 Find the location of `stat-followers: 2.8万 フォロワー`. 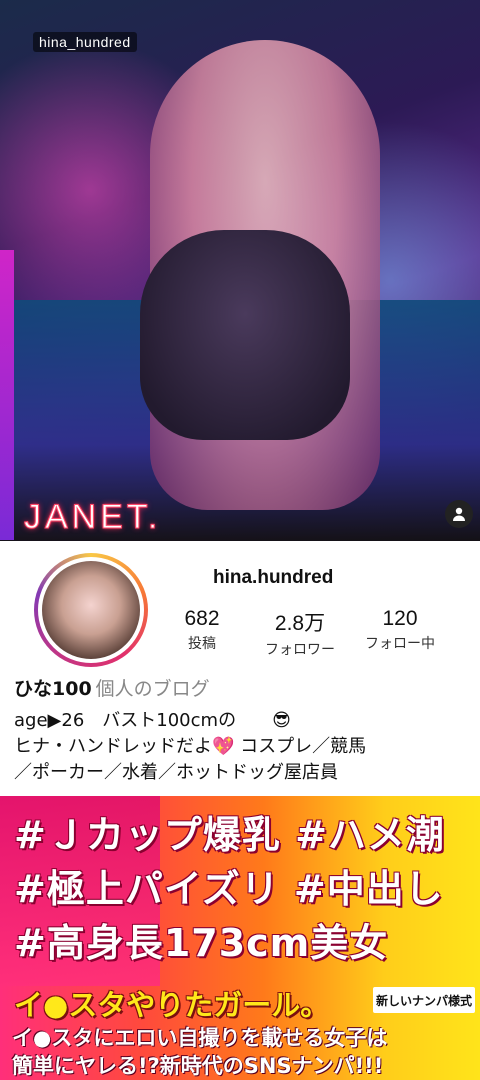

stat-followers: 2.8万 フォロワー is located at coordinates (300, 633).